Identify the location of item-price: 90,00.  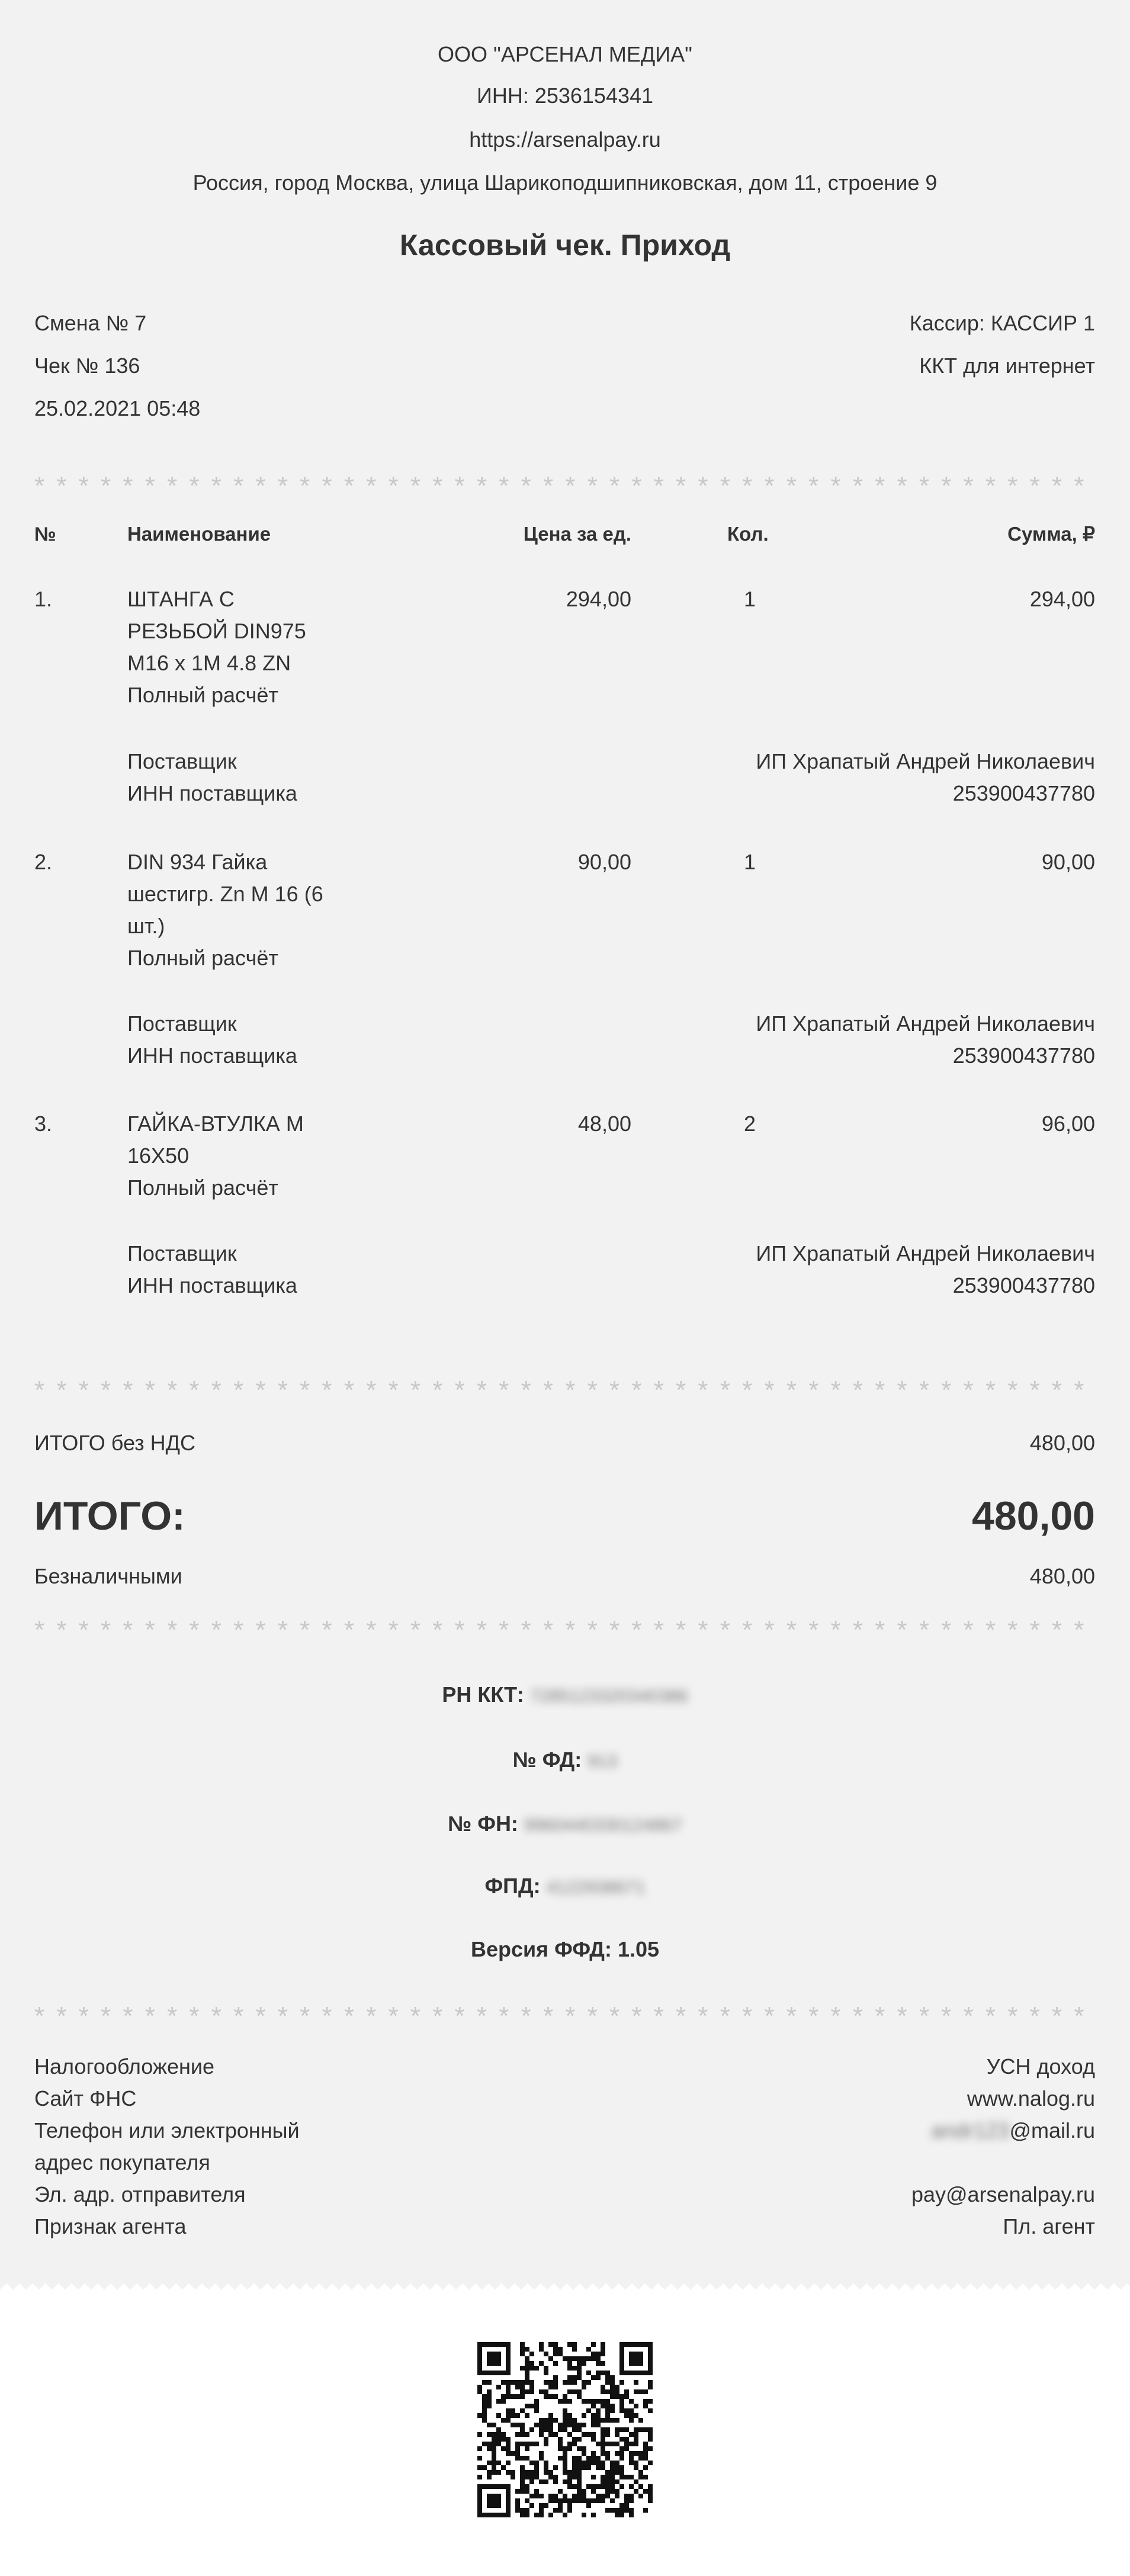
(604, 862).